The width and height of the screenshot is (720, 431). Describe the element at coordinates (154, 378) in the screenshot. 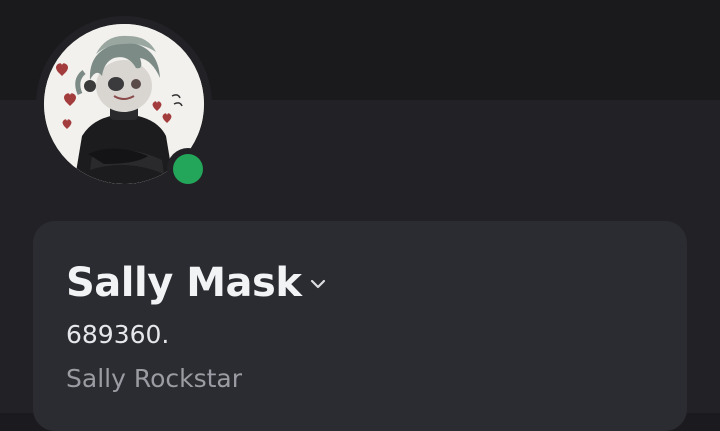

I see `pronouns: Sally Rockstar` at that location.